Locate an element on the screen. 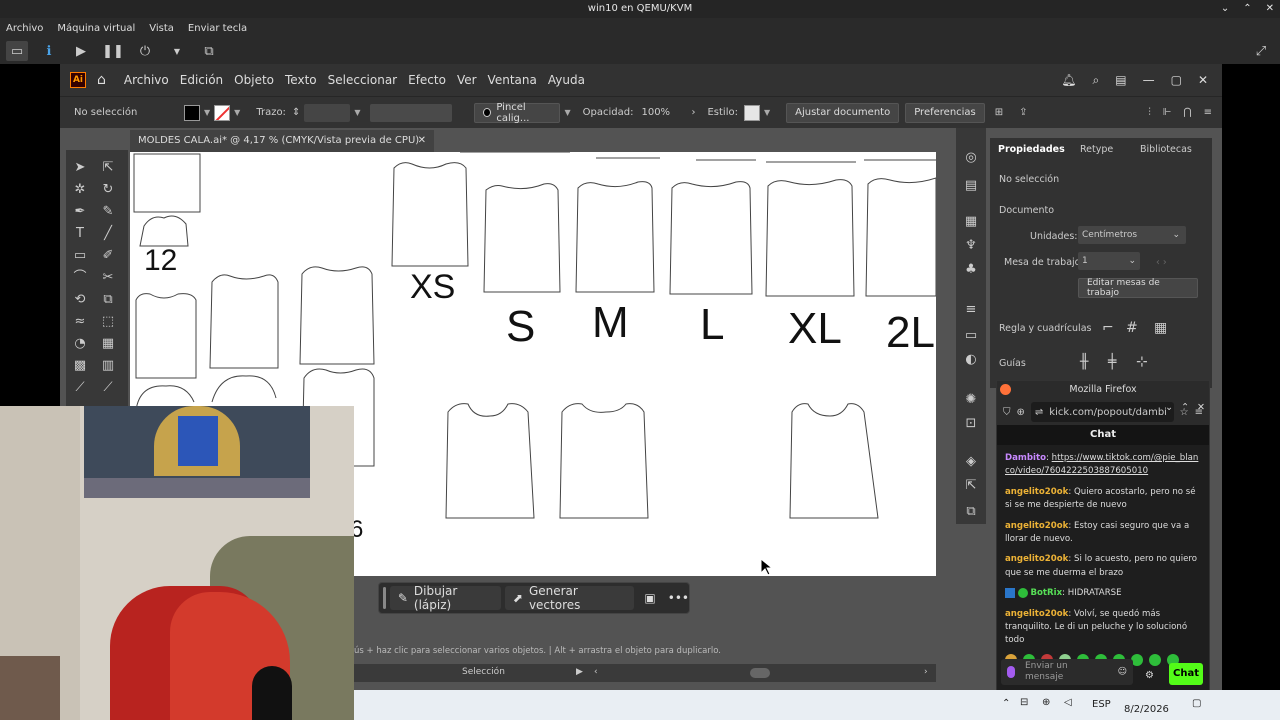  tab-retype: Retype is located at coordinates (1096, 149).